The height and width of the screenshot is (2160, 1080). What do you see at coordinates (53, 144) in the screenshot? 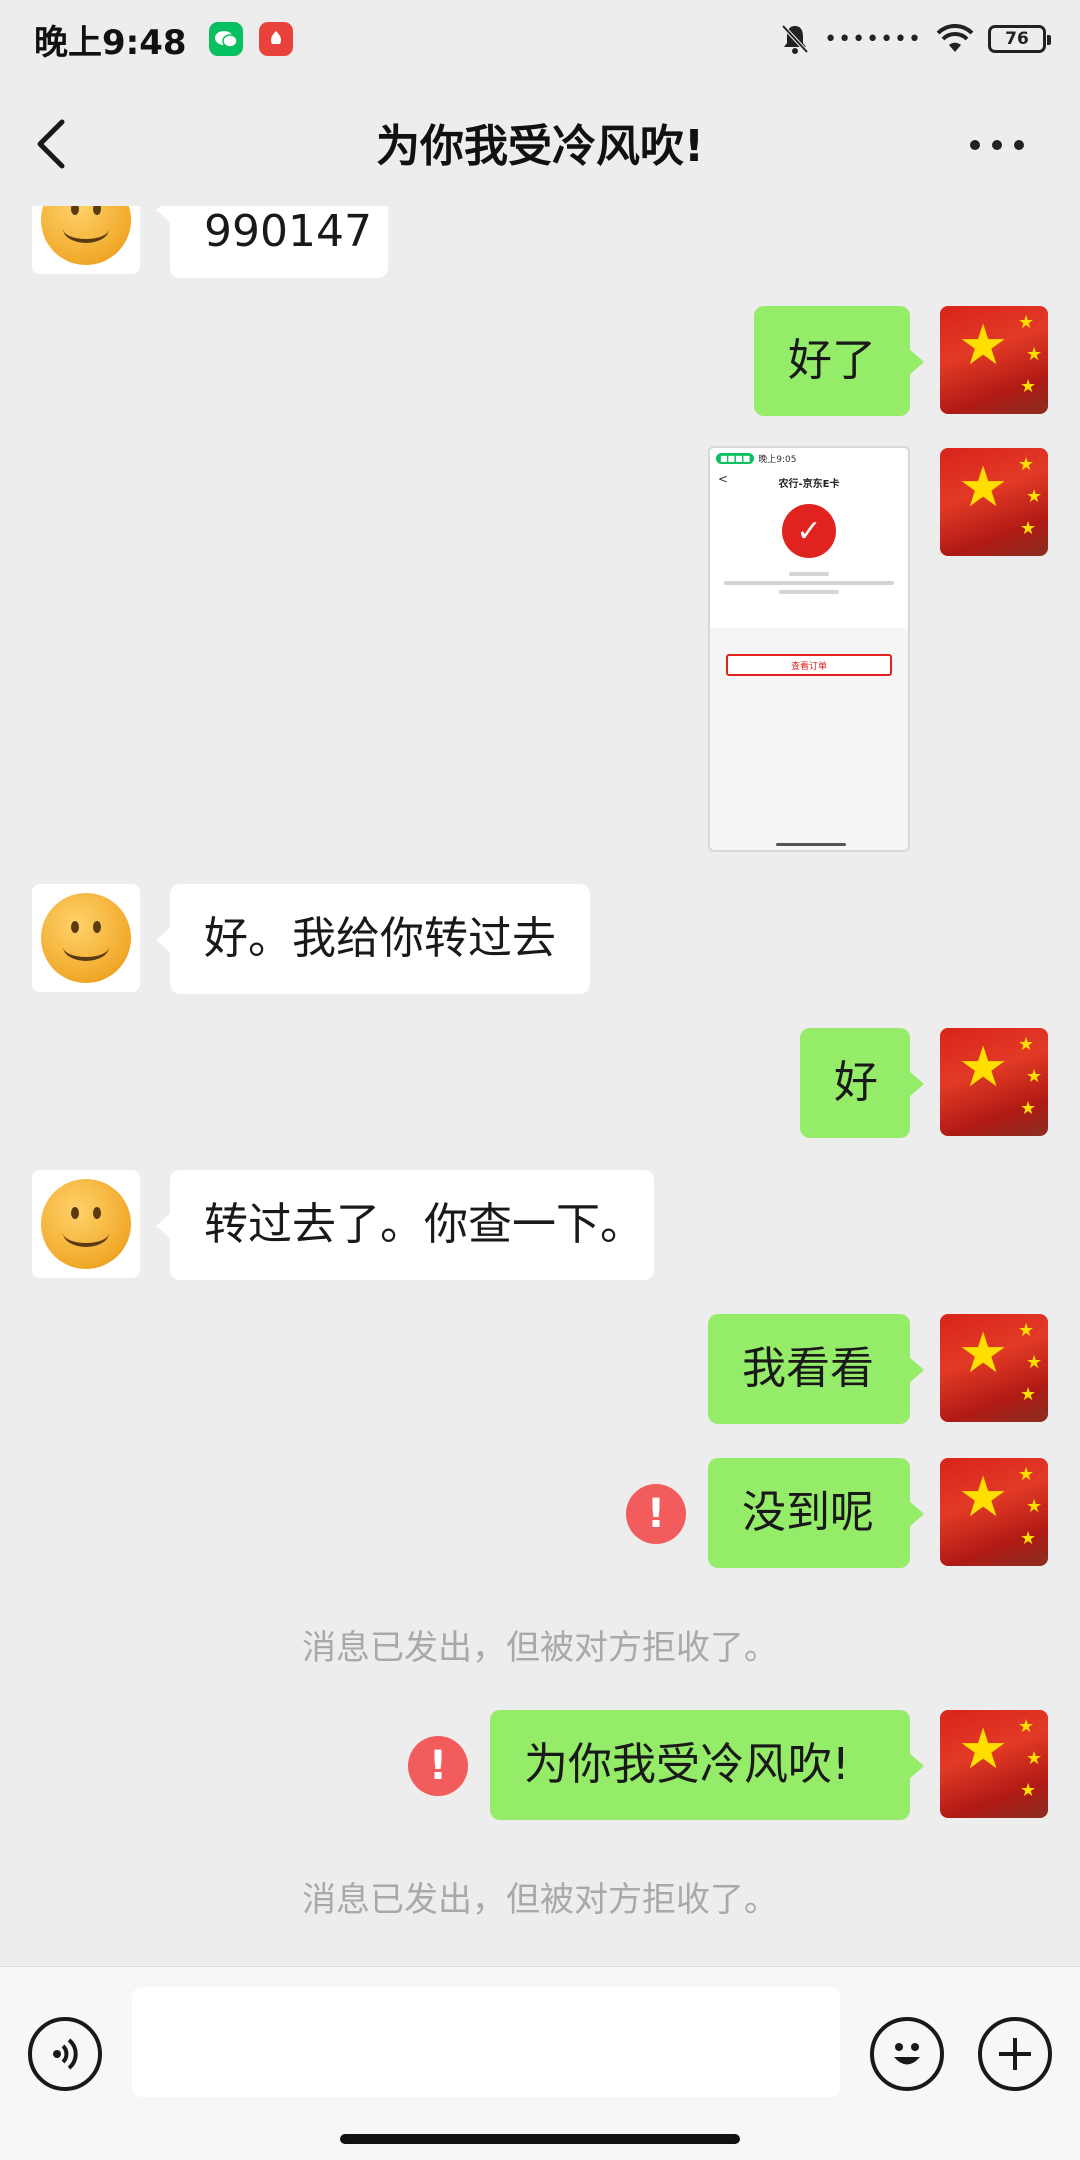
I see `back-arrow-icon` at bounding box center [53, 144].